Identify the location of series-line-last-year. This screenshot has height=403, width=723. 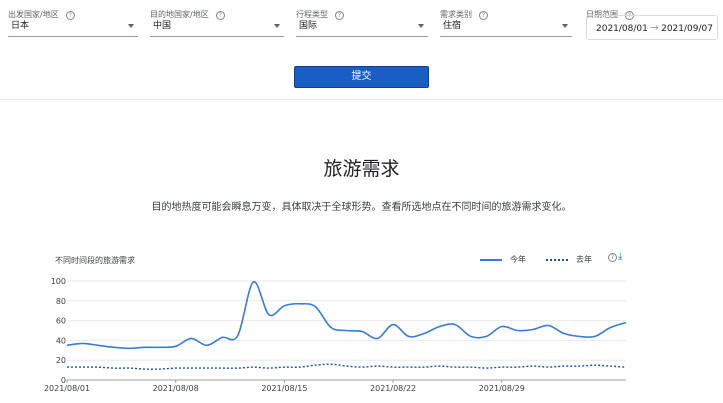
(347, 366).